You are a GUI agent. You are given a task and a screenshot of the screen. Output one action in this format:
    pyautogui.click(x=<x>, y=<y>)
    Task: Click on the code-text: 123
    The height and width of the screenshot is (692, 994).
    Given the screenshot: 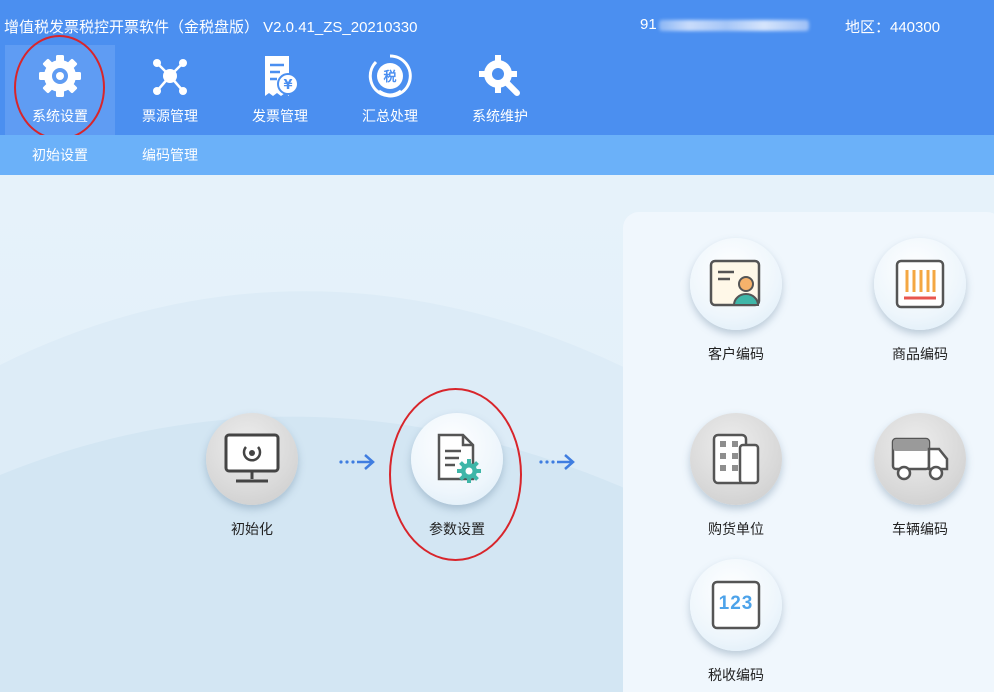 What is the action you would take?
    pyautogui.click(x=736, y=603)
    